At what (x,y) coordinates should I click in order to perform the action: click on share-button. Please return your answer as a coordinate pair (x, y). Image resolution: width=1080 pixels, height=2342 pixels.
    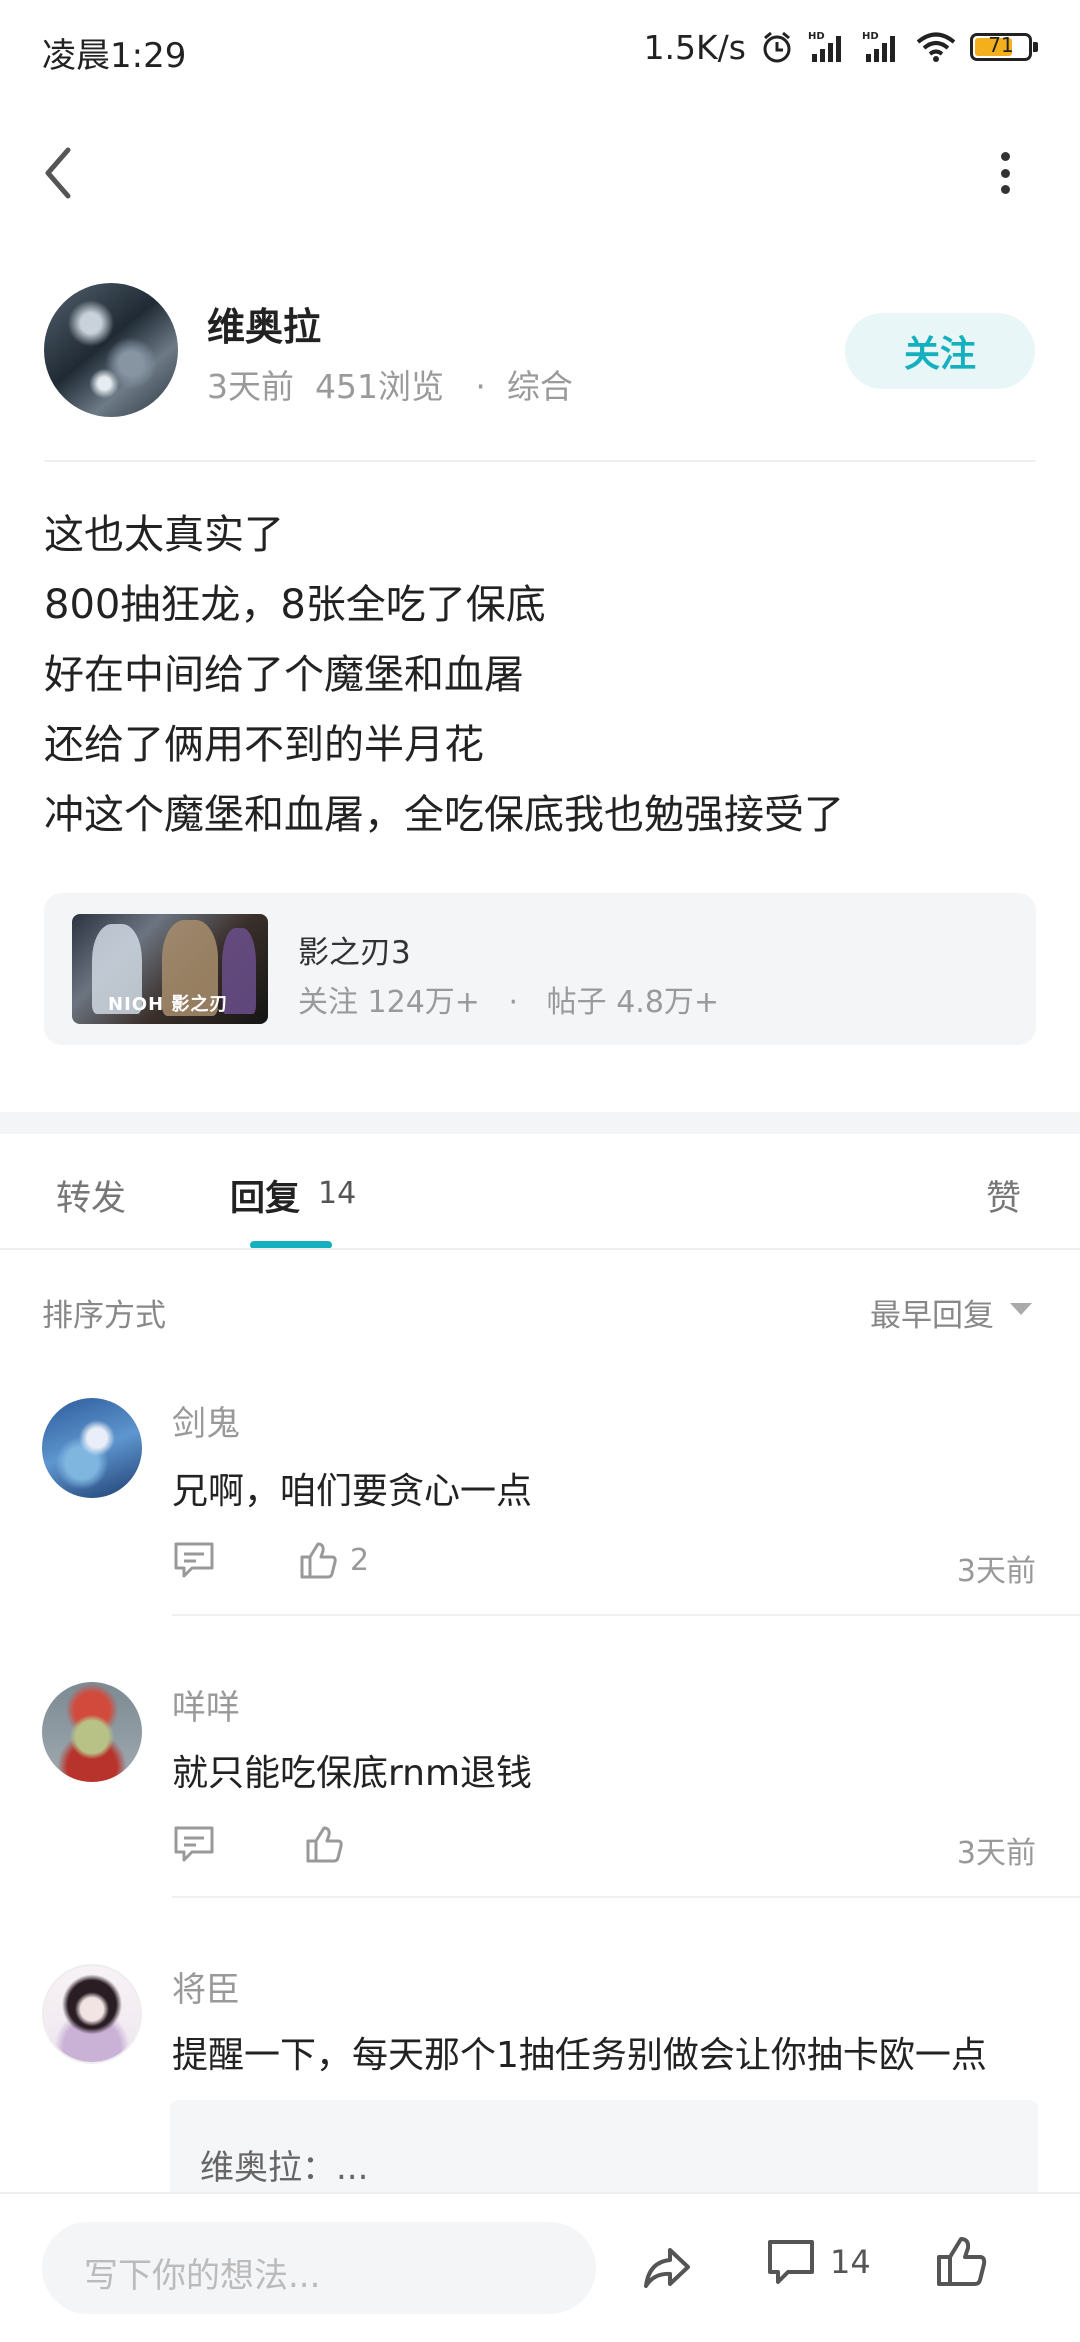
    Looking at the image, I should click on (667, 2267).